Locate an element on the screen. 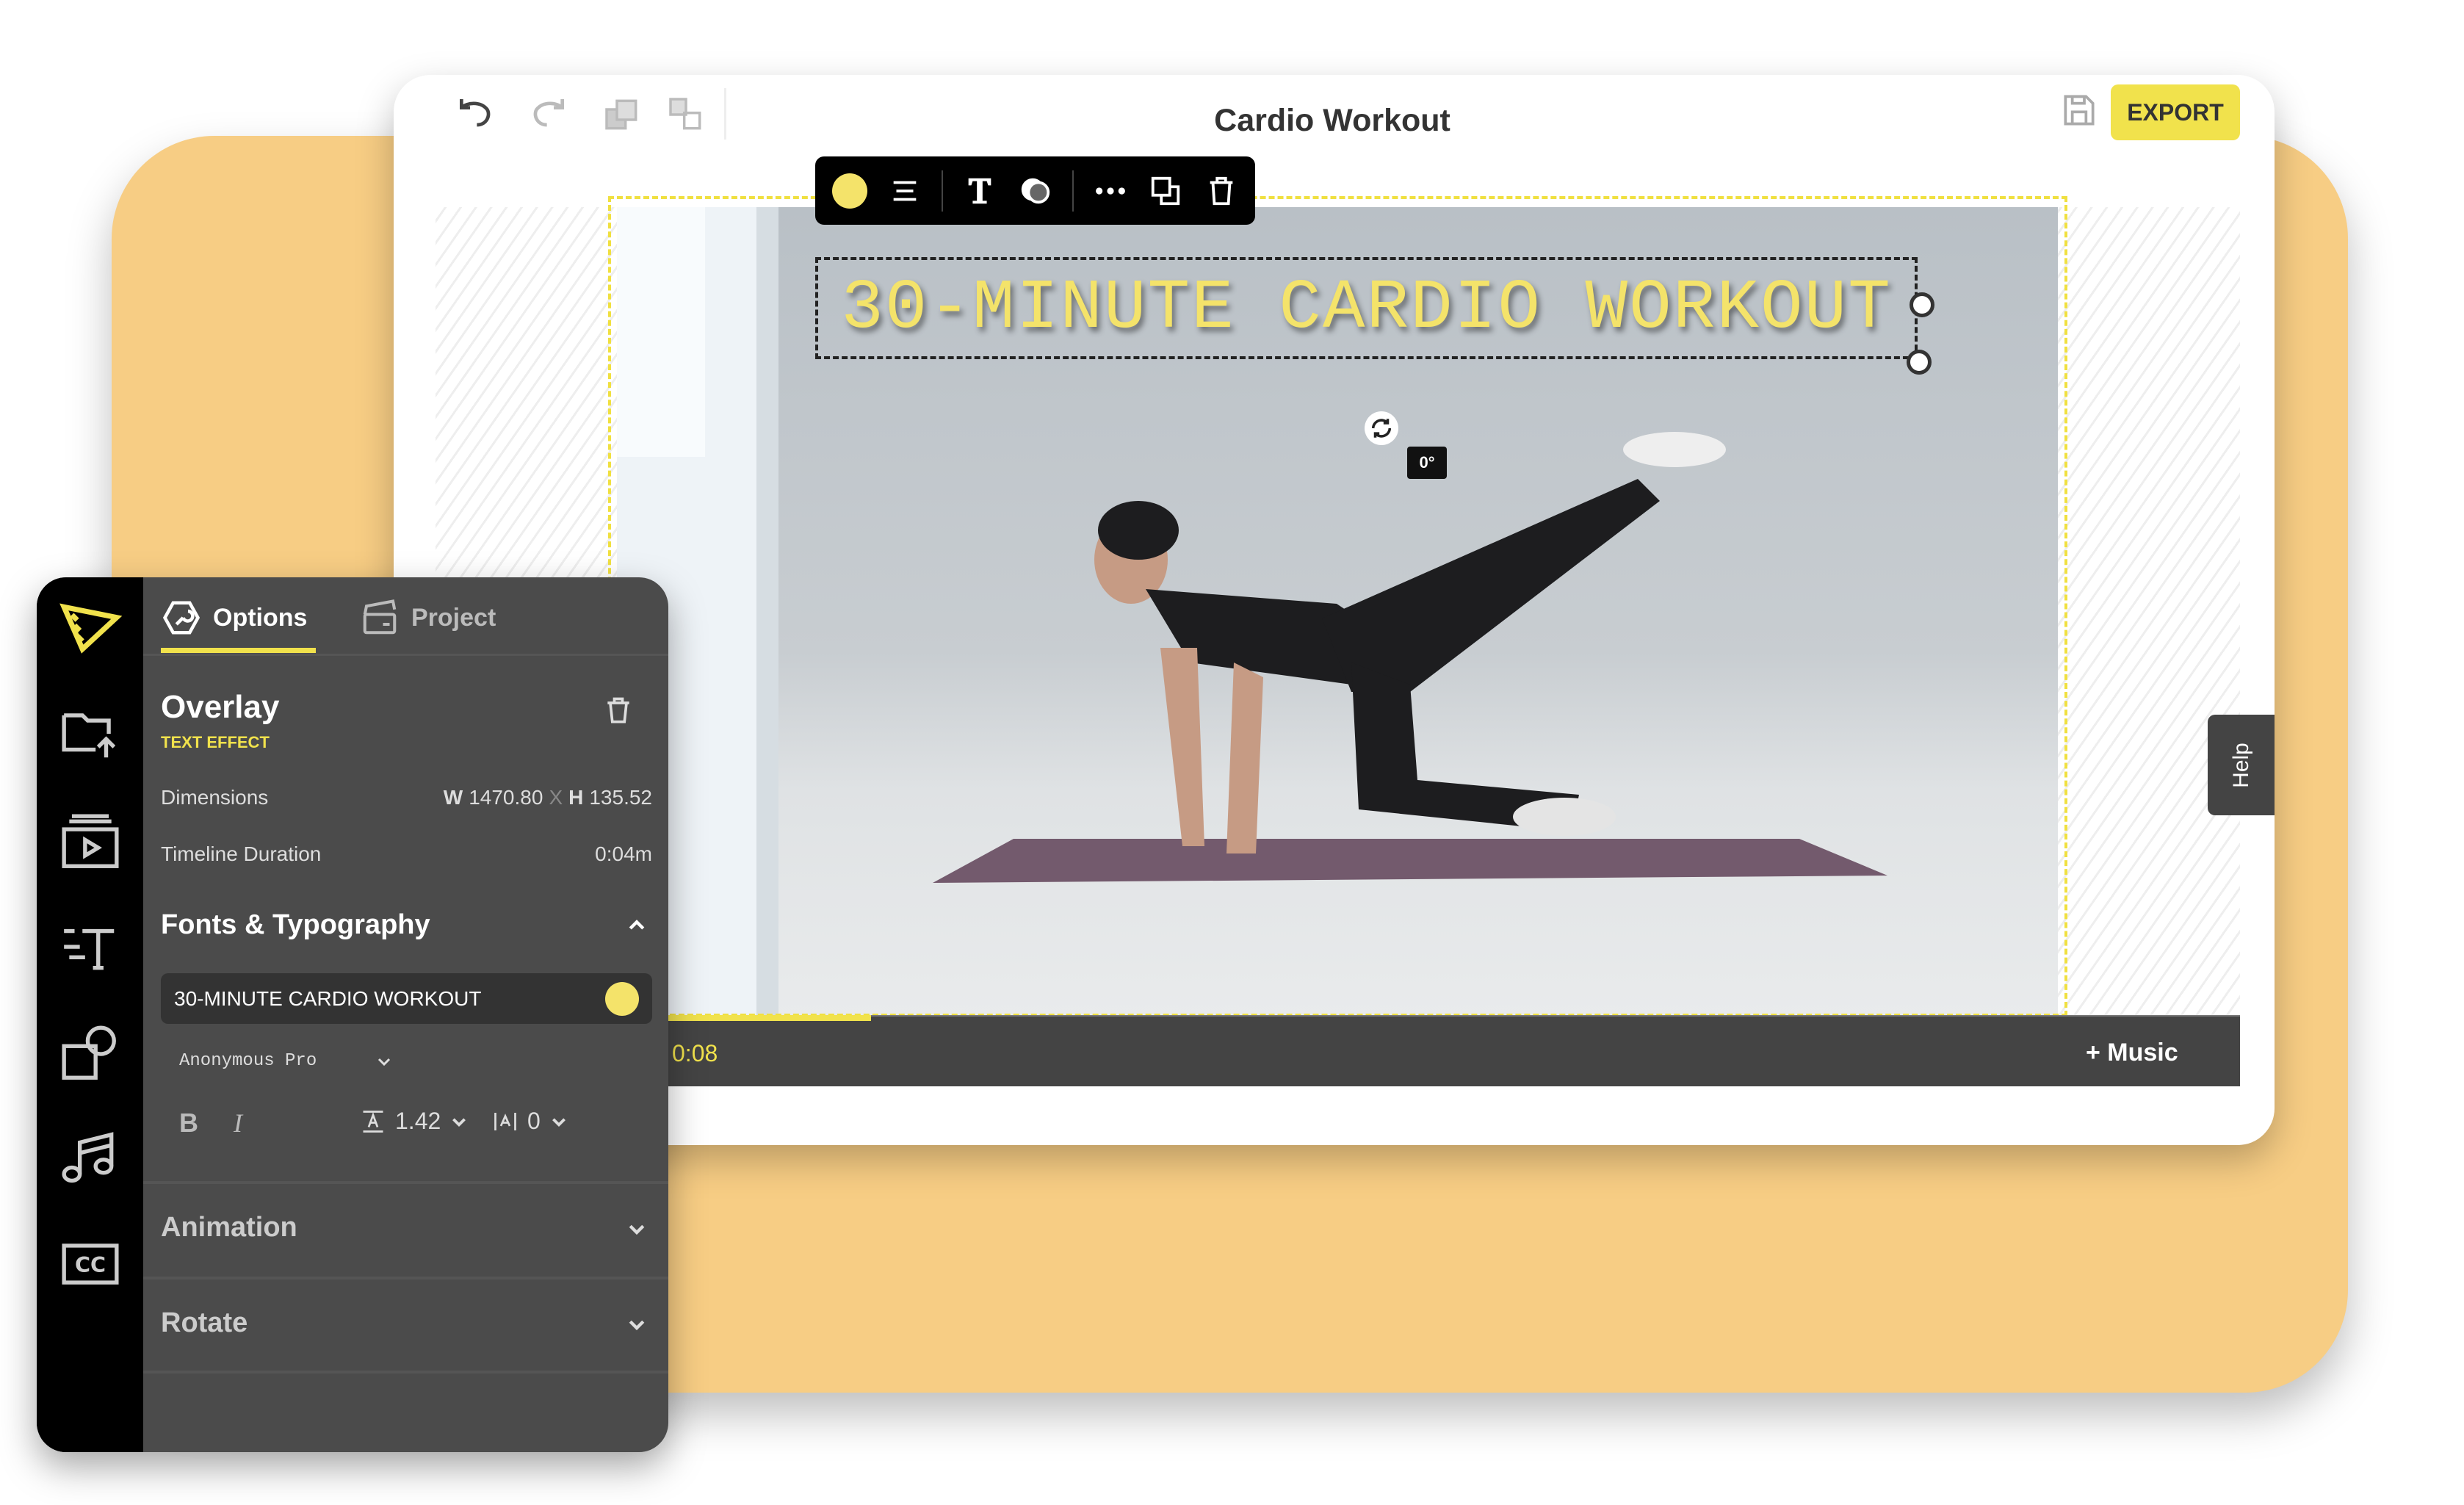 The image size is (2464, 1505). text-style-icon is located at coordinates (980, 191).